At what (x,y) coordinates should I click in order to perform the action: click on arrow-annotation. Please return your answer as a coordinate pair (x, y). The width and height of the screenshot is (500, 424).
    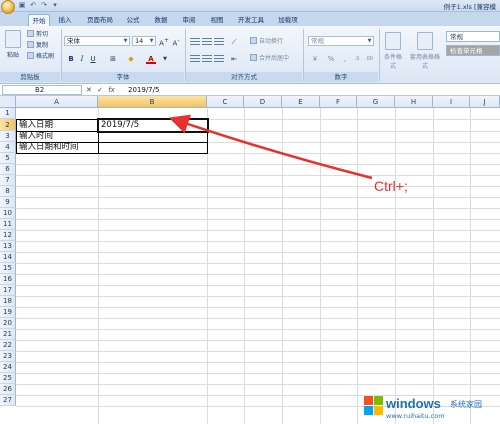
    Looking at the image, I should click on (270, 147).